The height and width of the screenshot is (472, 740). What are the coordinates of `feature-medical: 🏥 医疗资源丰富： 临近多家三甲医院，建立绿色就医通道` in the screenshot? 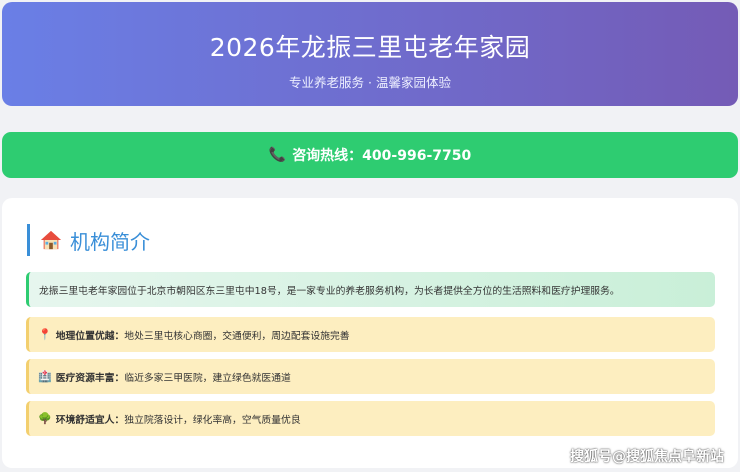 It's located at (370, 376).